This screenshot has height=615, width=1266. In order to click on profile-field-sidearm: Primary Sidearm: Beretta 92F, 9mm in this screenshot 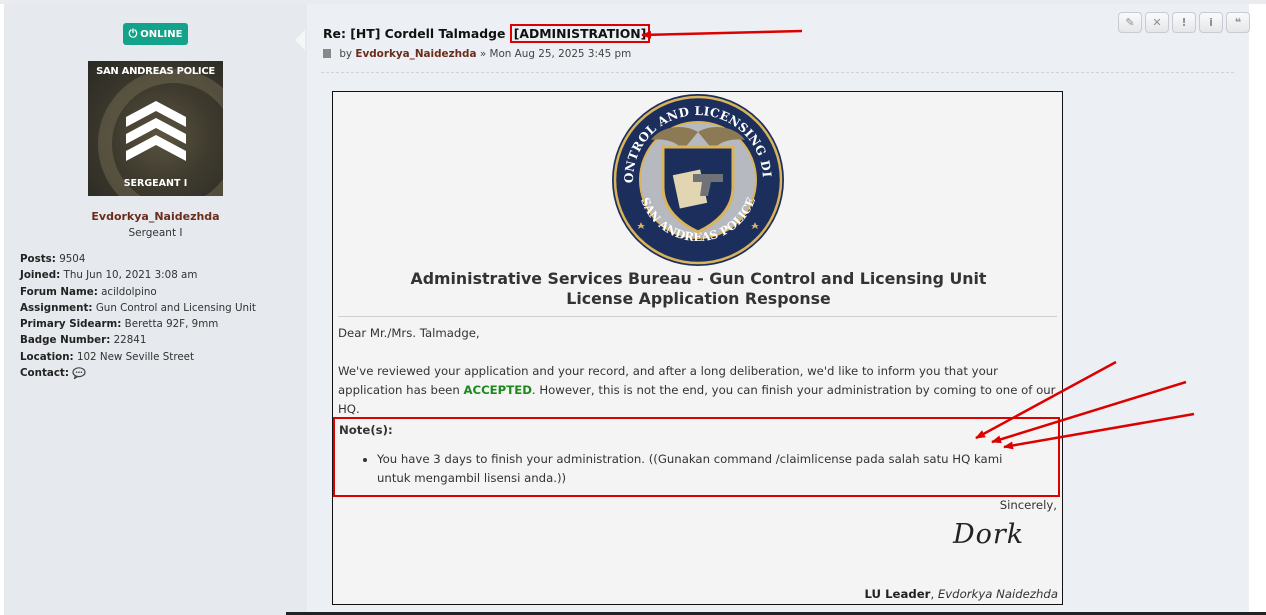, I will do `click(119, 324)`.